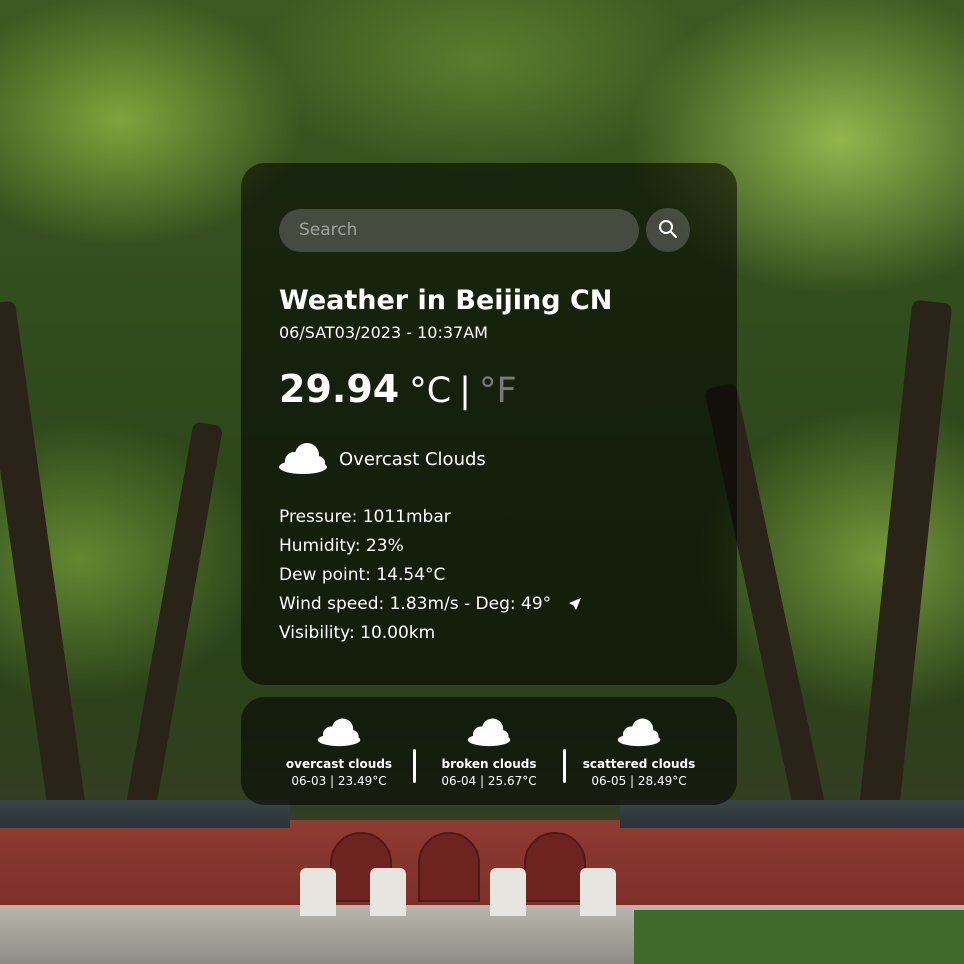 Image resolution: width=964 pixels, height=964 pixels. What do you see at coordinates (415, 604) in the screenshot?
I see `wind-text: Wind speed: 1.83m/s - Deg: 49°` at bounding box center [415, 604].